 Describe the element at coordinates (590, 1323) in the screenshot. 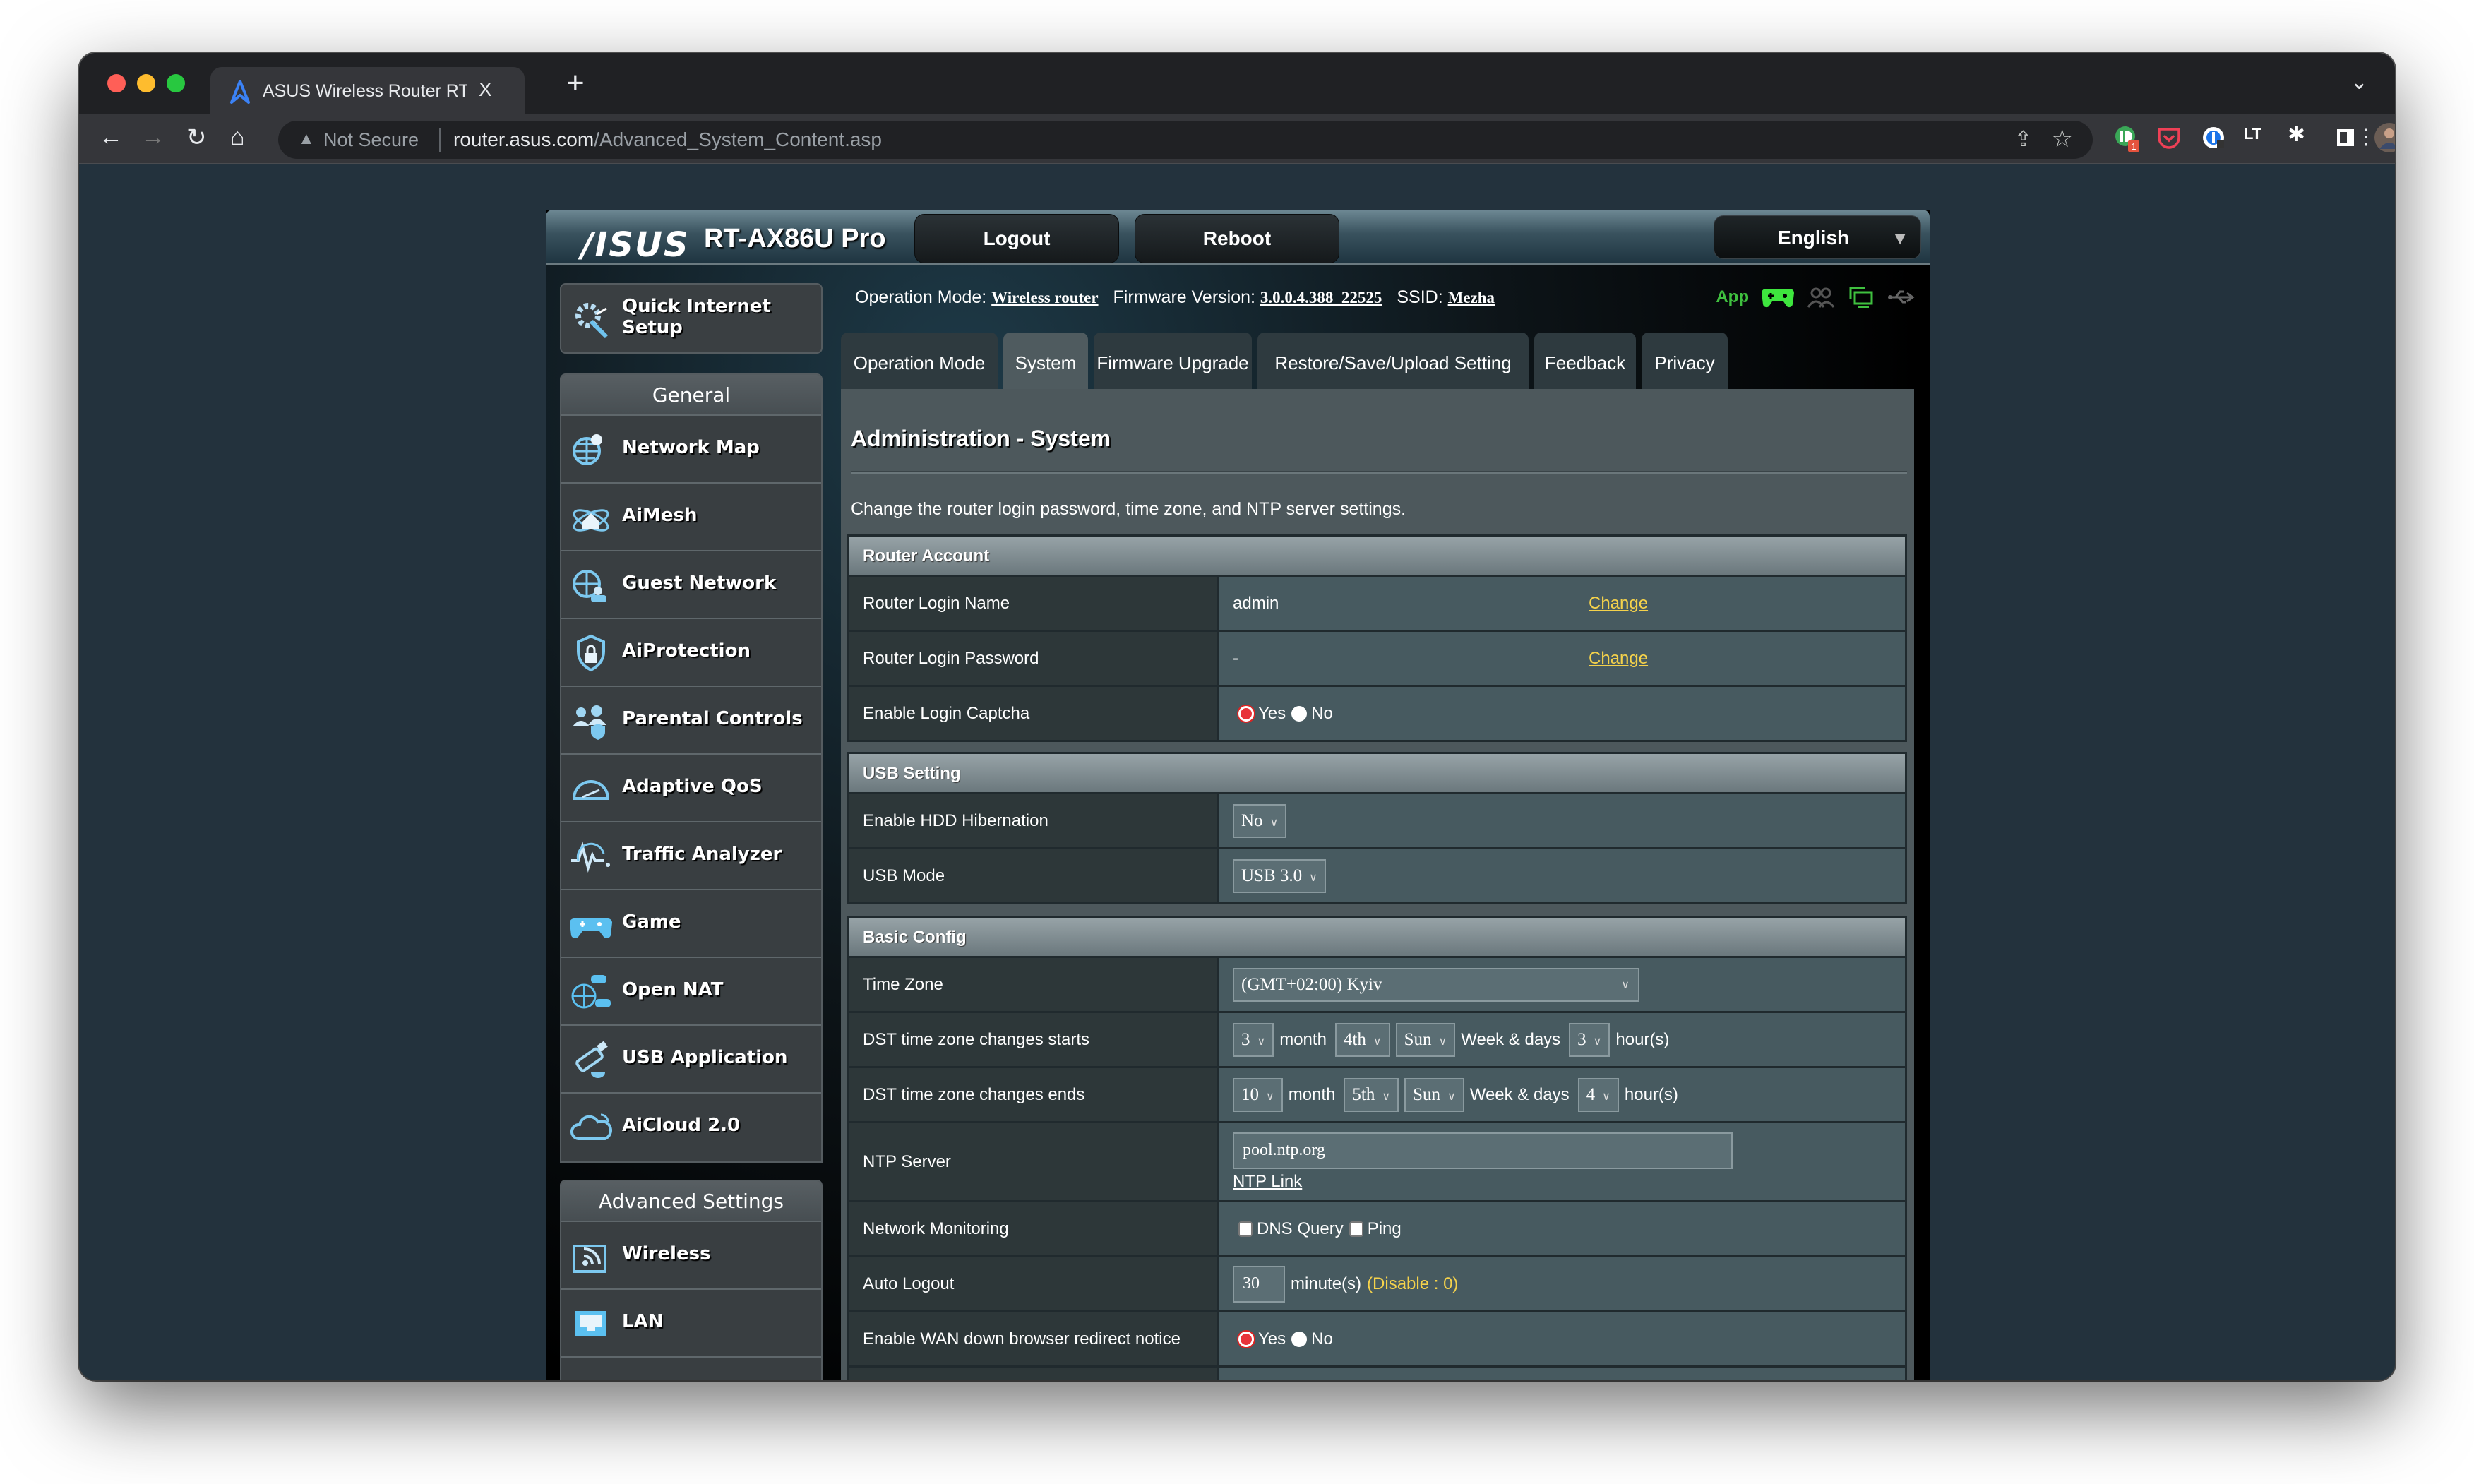

I see `ethernet-icon` at that location.